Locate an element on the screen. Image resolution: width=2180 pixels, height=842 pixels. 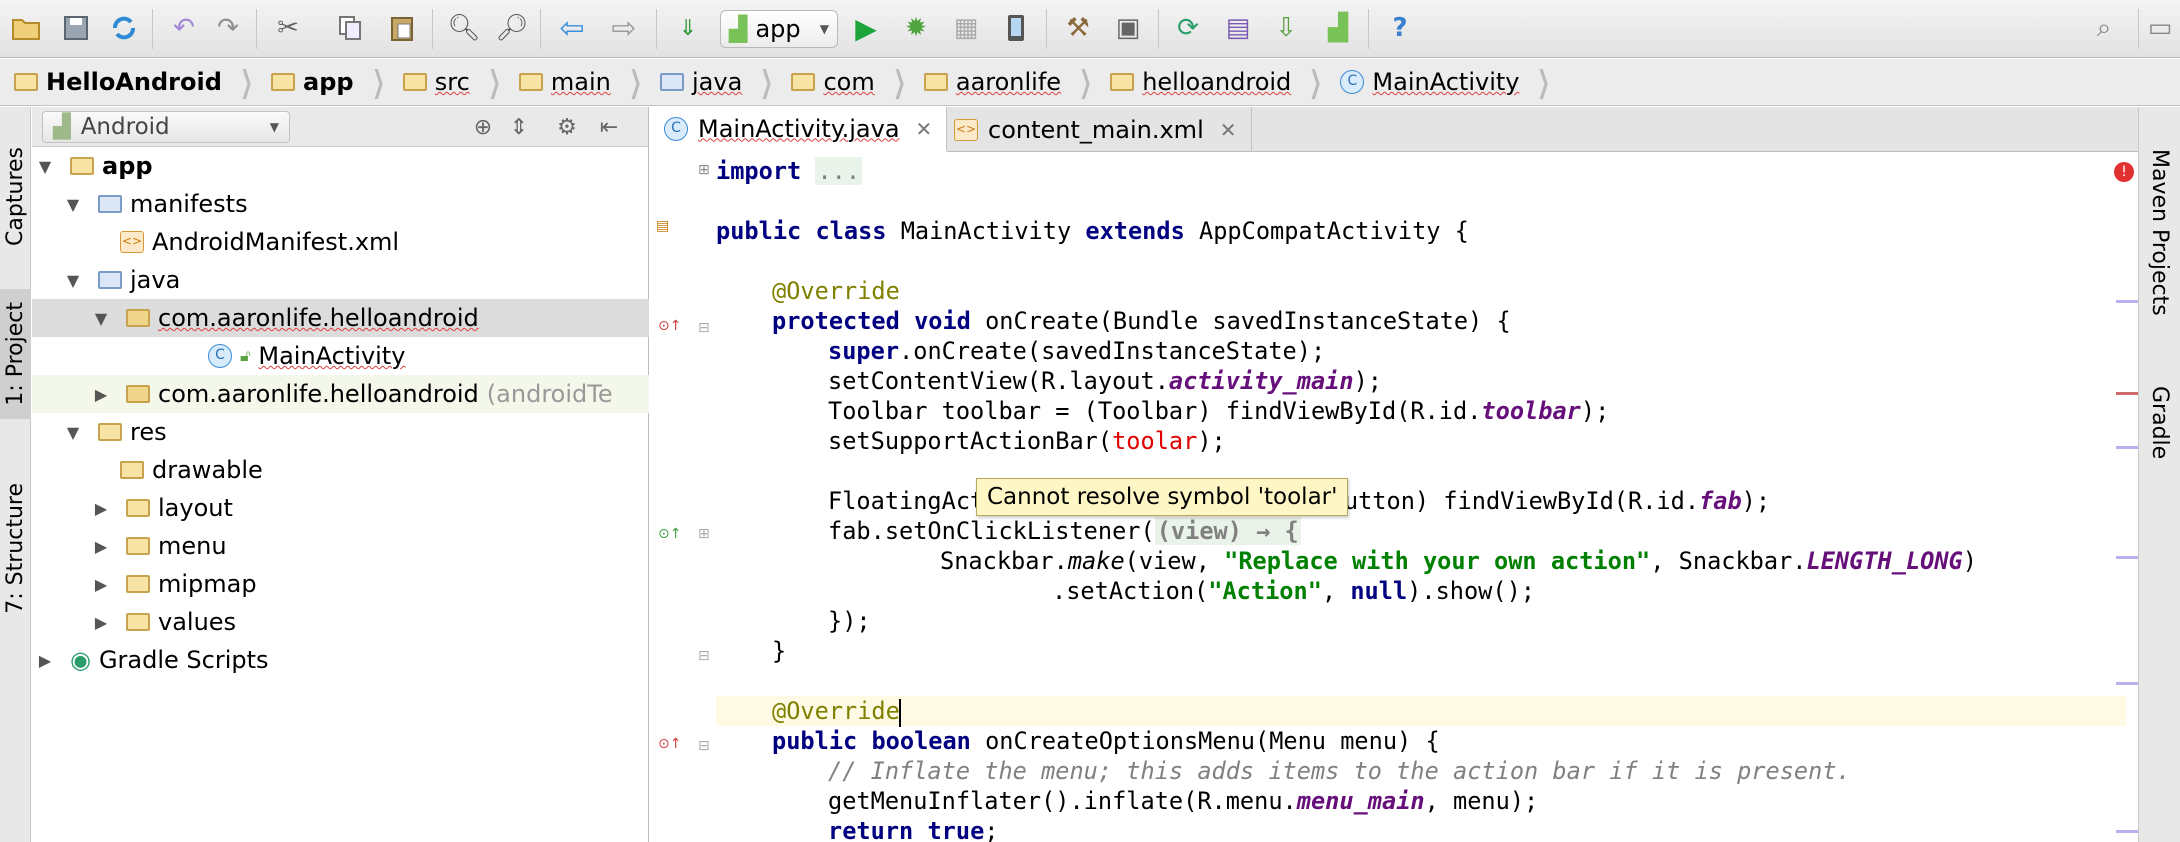
tool-tab-label: 7: Structure is located at coordinates (15, 548).